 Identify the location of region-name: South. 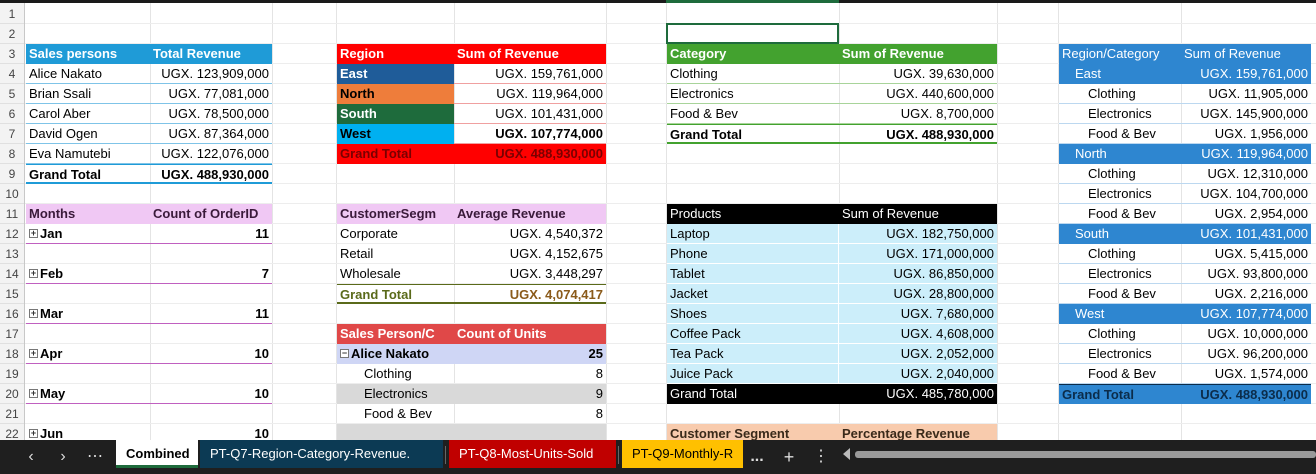
(395, 114).